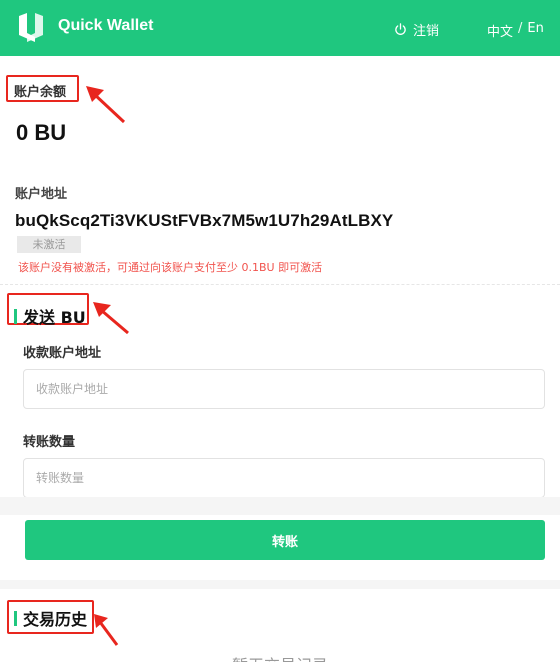 This screenshot has height=662, width=560. I want to click on transfer-button: 转账, so click(285, 540).